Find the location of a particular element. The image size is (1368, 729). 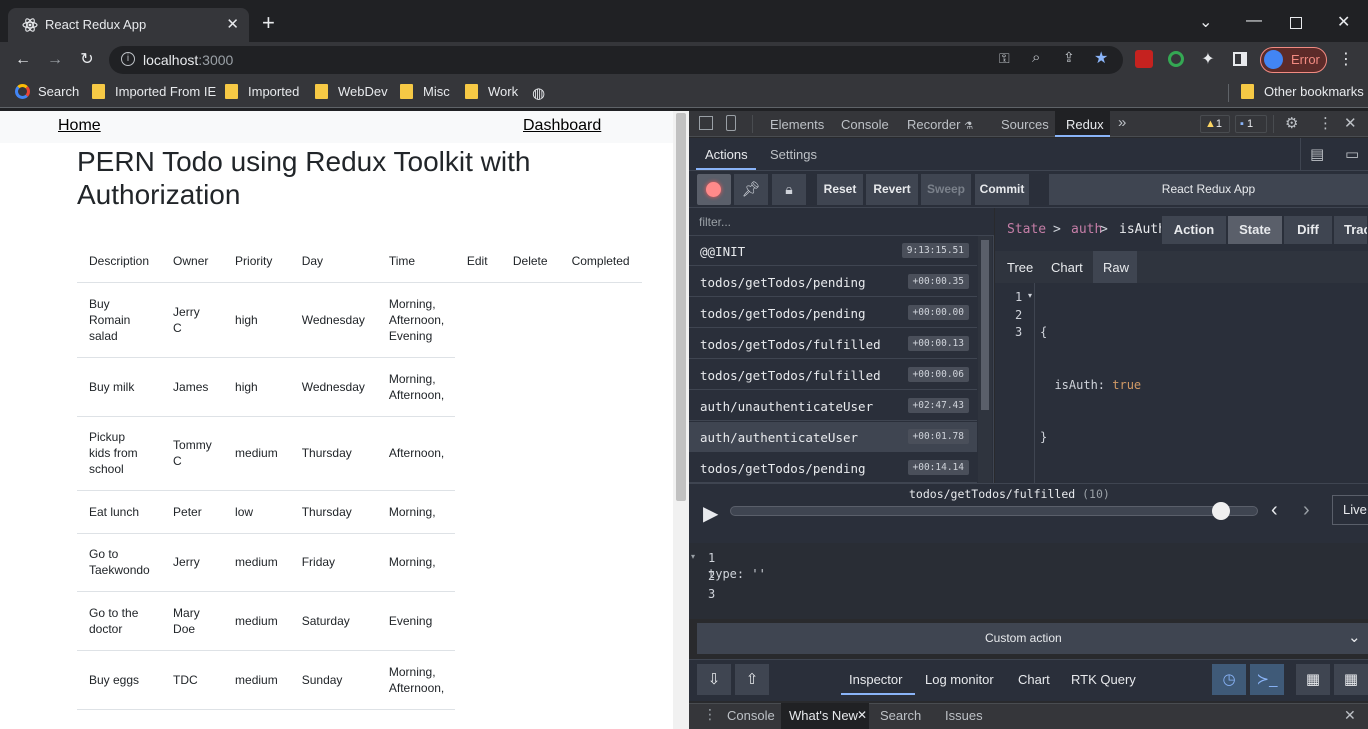

export-button: ⇧ is located at coordinates (752, 679).